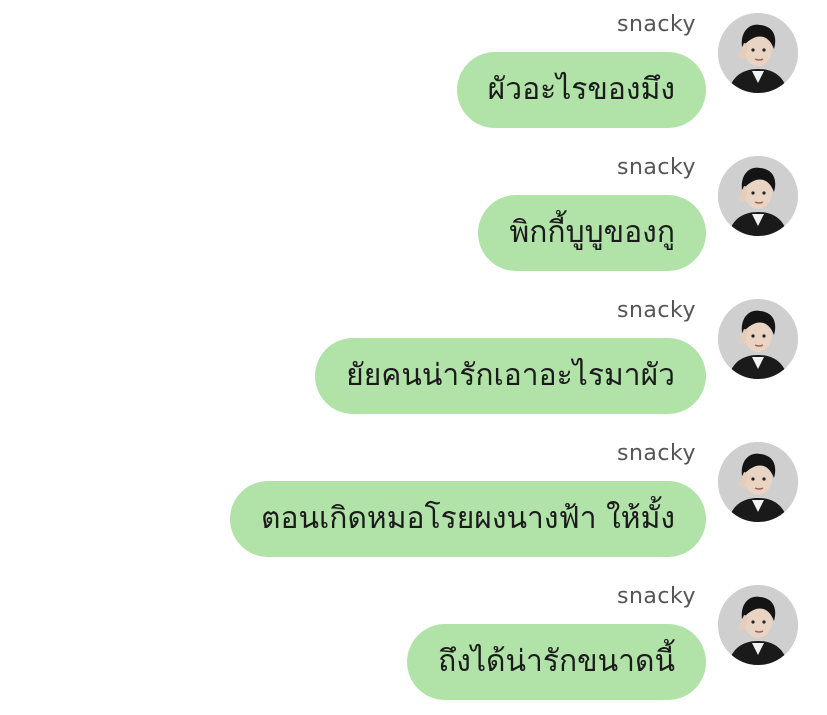 The width and height of the screenshot is (827, 715). Describe the element at coordinates (592, 233) in the screenshot. I see `message-bubble: พิกกี้บูบูของกู` at that location.